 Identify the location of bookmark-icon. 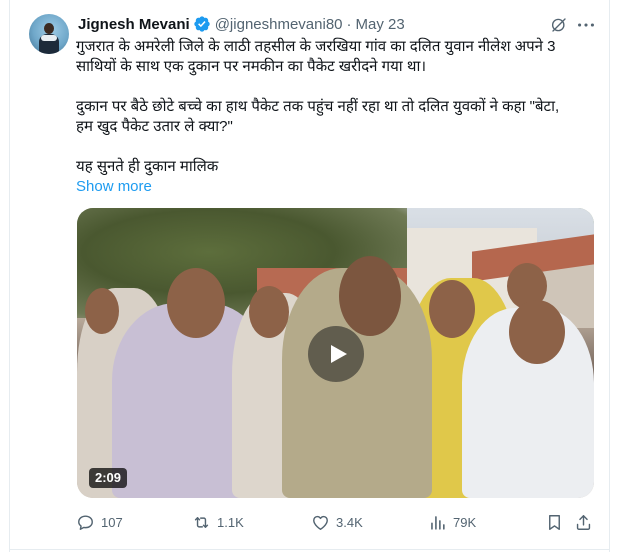
(554, 522).